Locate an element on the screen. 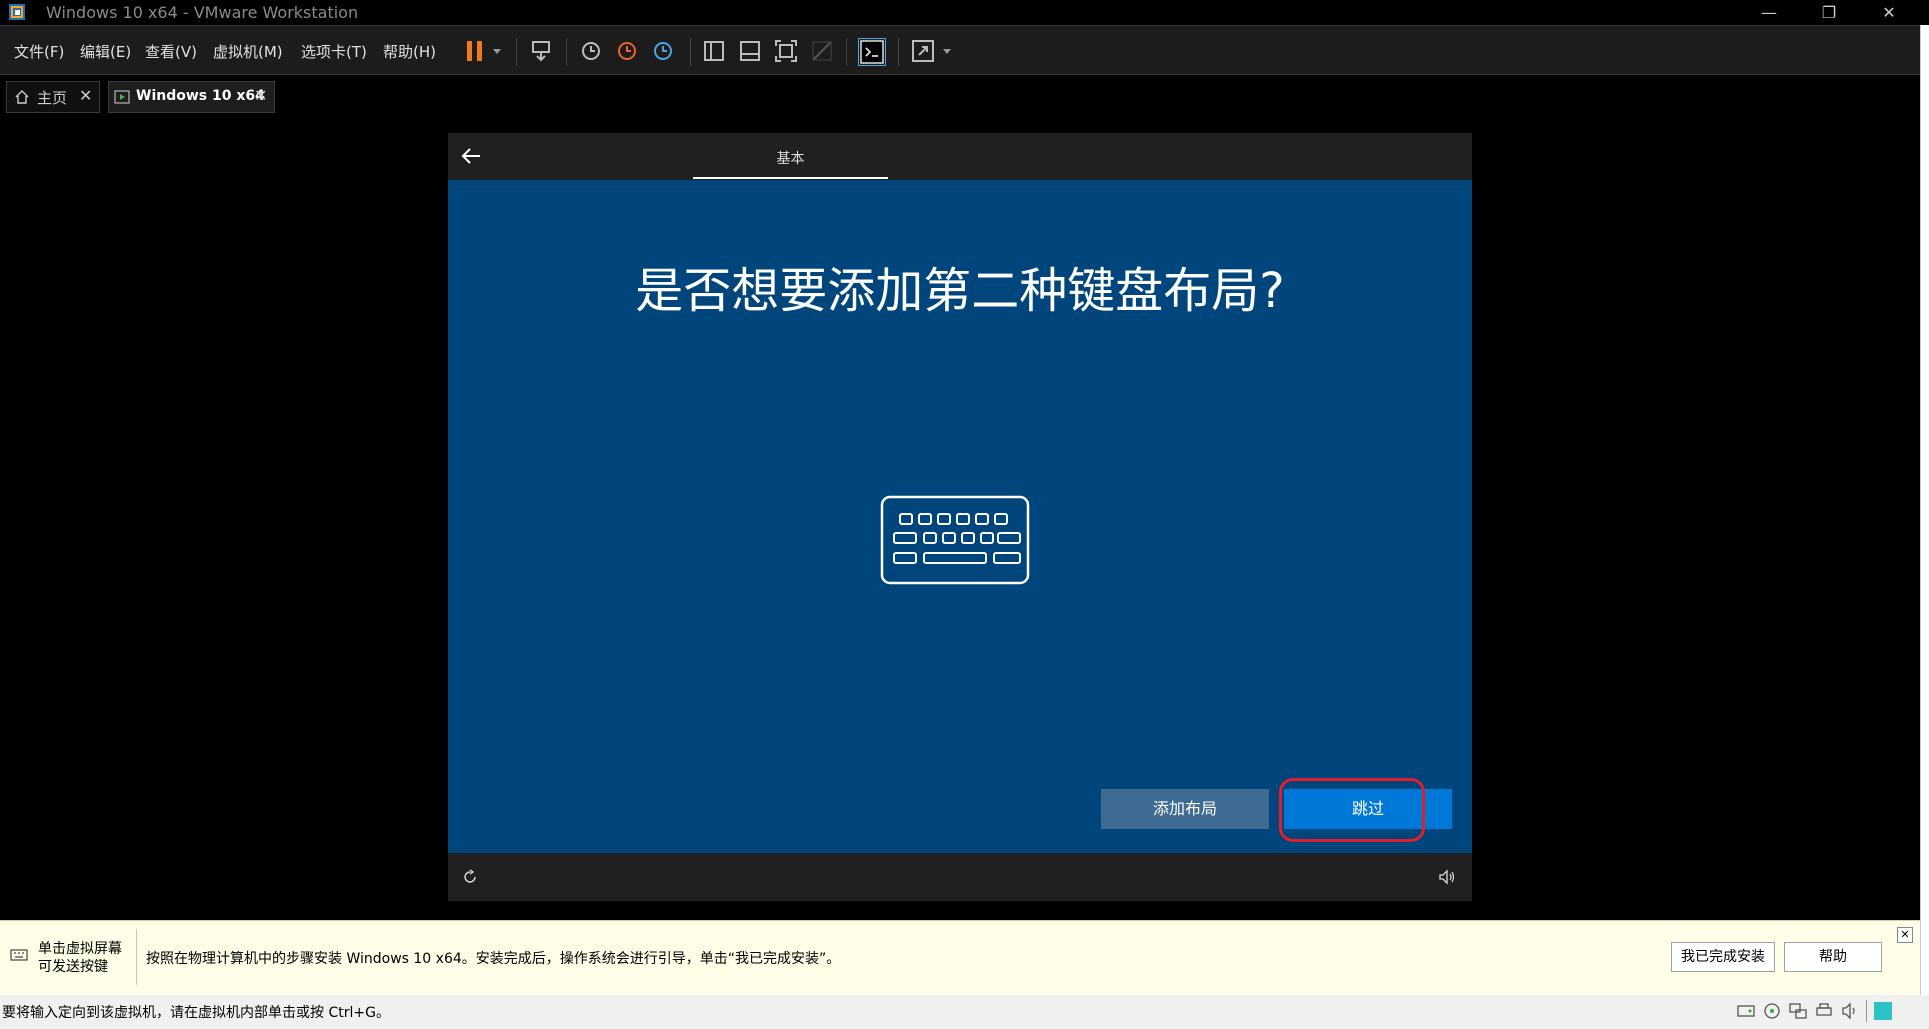  fullscreen-icon is located at coordinates (786, 51).